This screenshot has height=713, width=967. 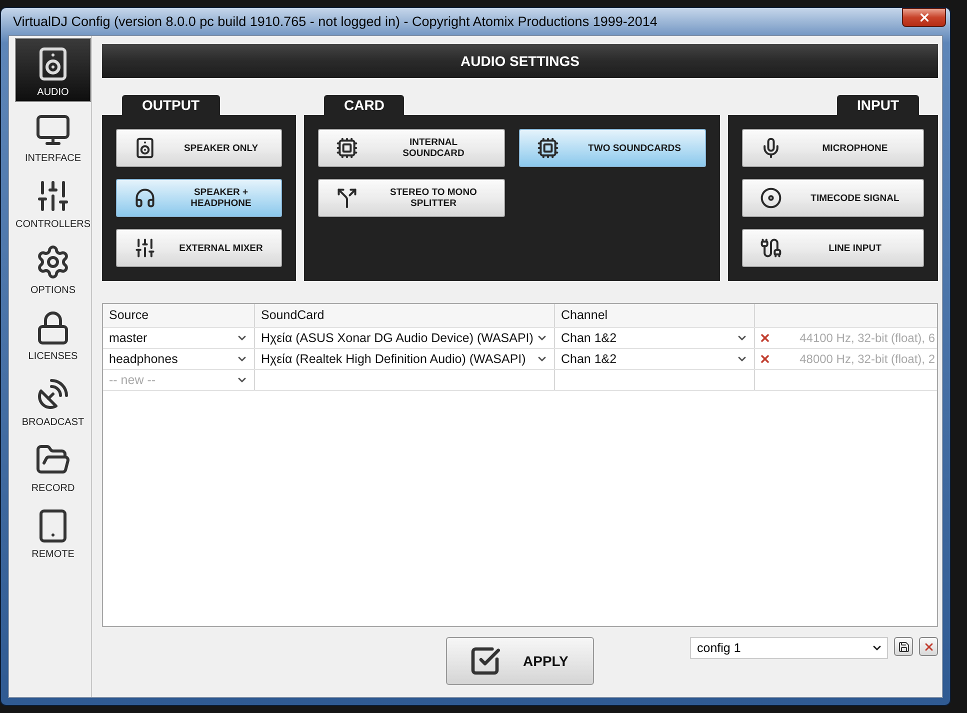 What do you see at coordinates (179, 315) in the screenshot?
I see `column-header: Source` at bounding box center [179, 315].